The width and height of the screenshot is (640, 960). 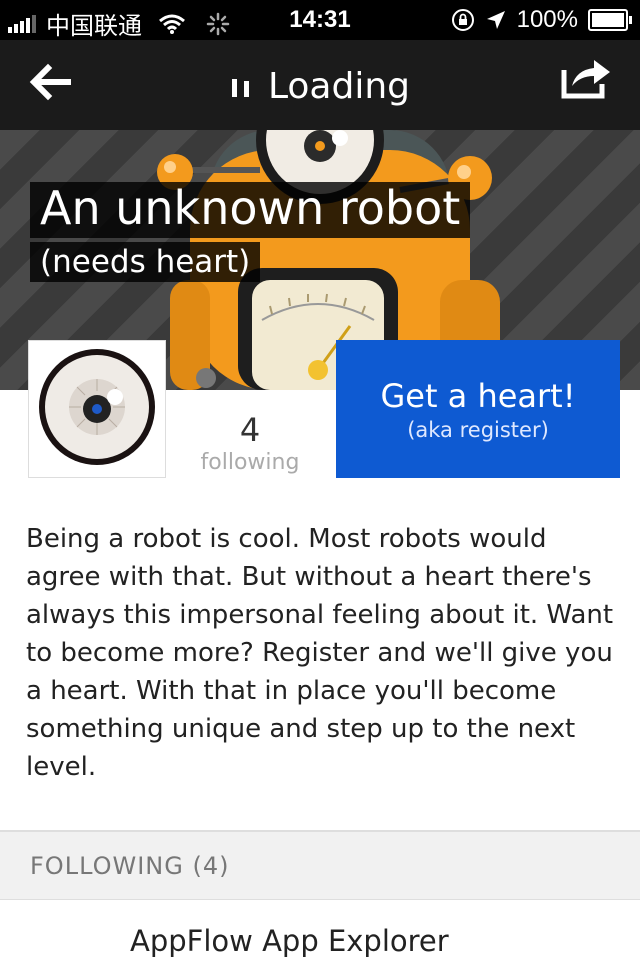 What do you see at coordinates (240, 88) in the screenshot?
I see `loading-icon` at bounding box center [240, 88].